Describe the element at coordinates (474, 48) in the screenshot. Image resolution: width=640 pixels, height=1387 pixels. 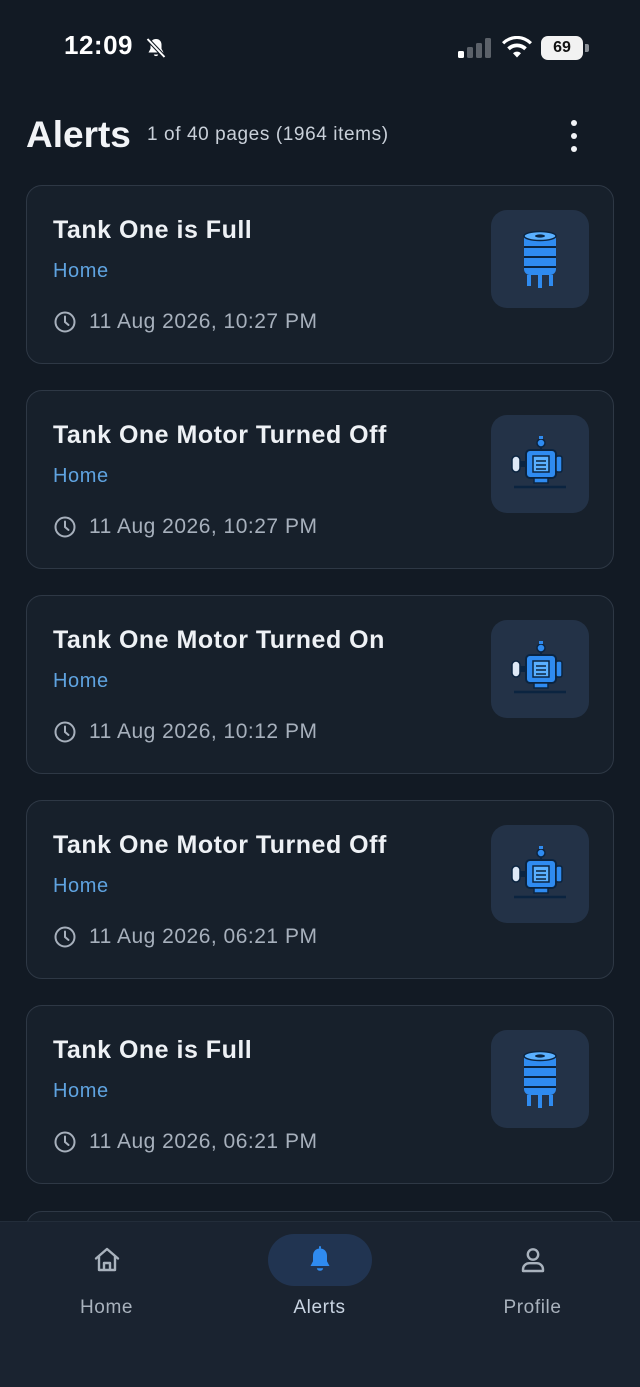
I see `cellular-signal-icon` at that location.